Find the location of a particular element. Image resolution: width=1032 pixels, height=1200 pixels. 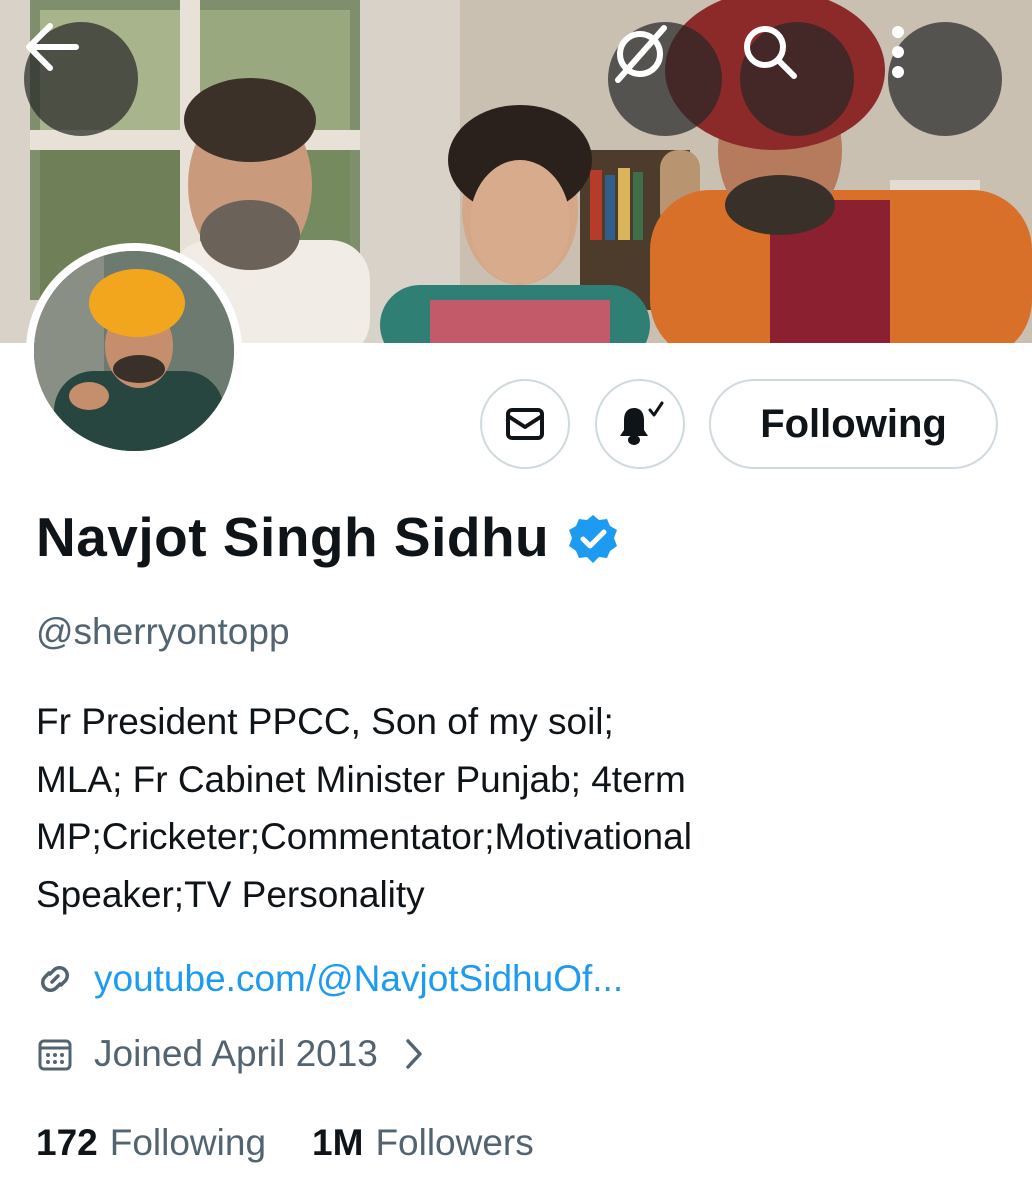

search-button is located at coordinates (797, 79).